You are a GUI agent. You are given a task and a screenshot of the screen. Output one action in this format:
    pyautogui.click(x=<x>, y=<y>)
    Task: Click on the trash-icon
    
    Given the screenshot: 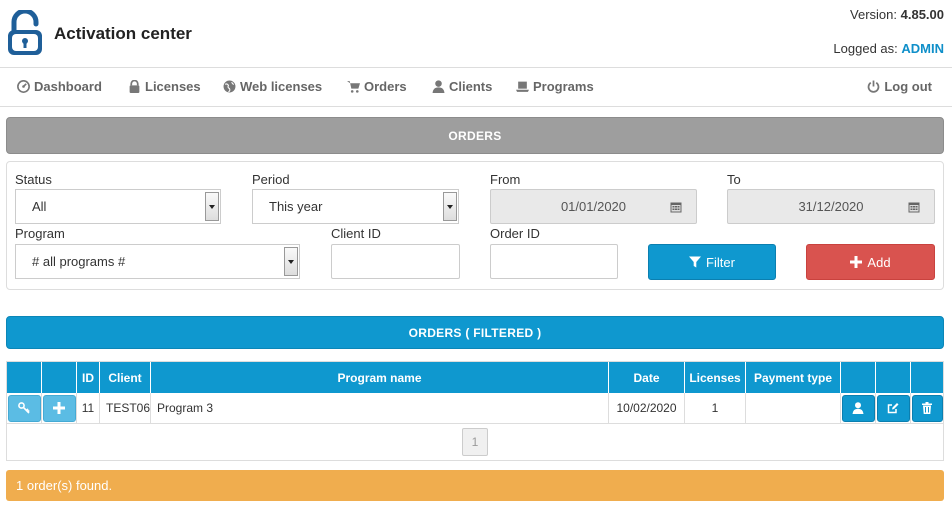 What is the action you would take?
    pyautogui.click(x=927, y=408)
    